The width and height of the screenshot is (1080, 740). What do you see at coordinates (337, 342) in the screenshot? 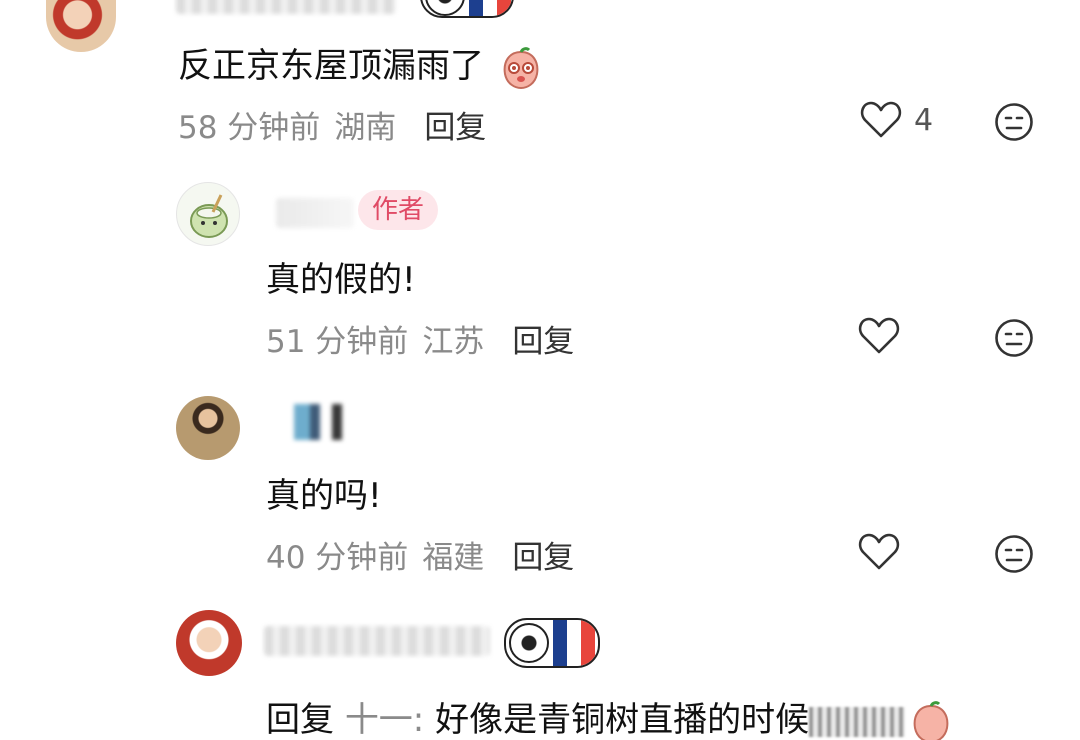
I see `comment-time: 51 分钟前` at bounding box center [337, 342].